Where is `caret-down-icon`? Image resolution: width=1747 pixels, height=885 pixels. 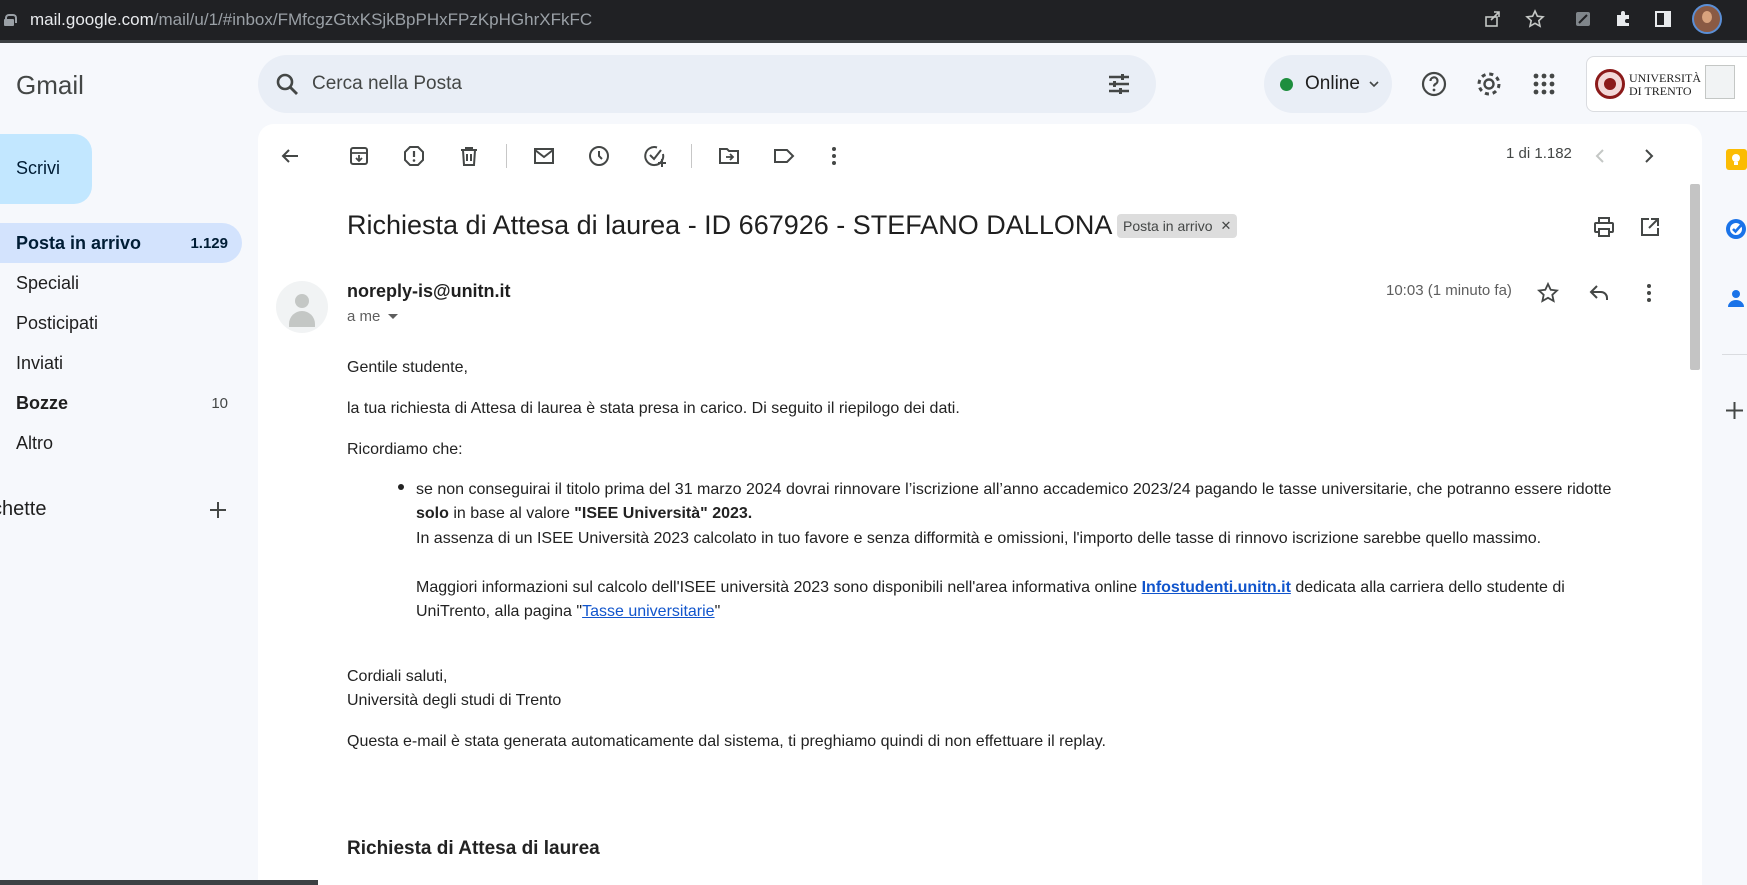 caret-down-icon is located at coordinates (393, 316).